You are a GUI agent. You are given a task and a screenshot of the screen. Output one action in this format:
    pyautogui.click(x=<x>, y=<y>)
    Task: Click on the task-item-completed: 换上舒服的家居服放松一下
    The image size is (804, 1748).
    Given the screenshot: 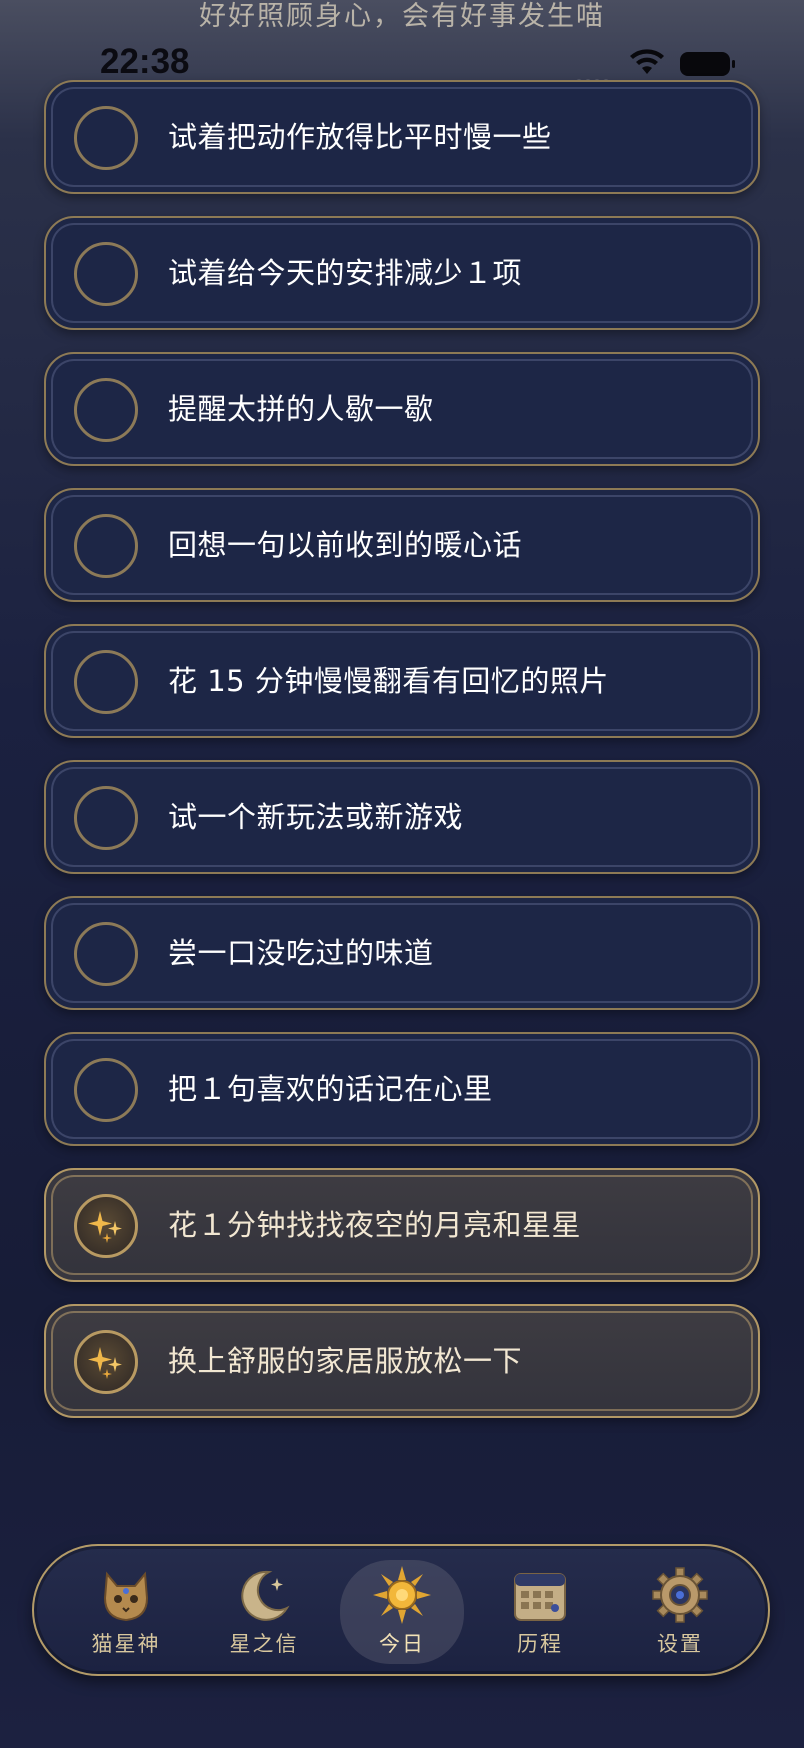 What is the action you would take?
    pyautogui.click(x=402, y=1361)
    